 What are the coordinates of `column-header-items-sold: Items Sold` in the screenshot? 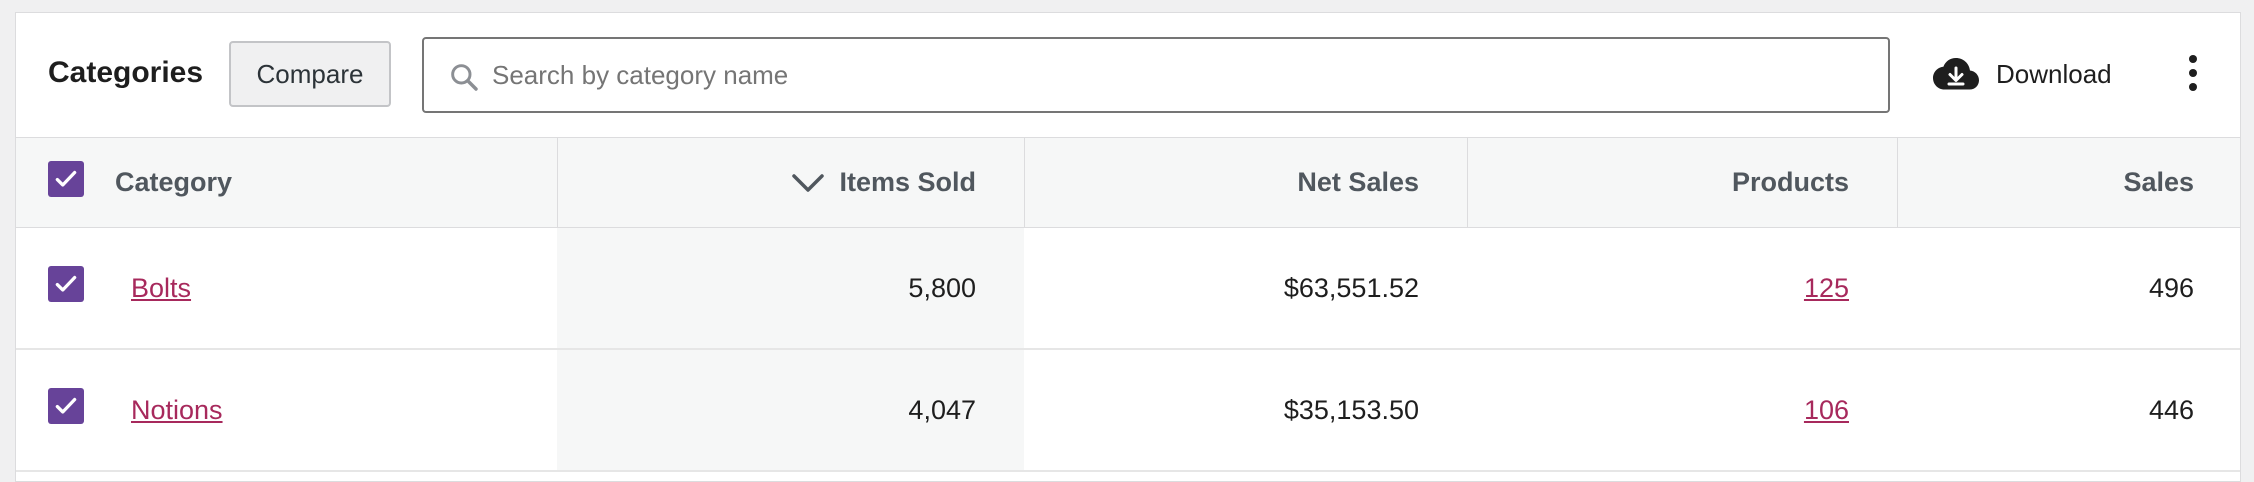 It's located at (790, 182).